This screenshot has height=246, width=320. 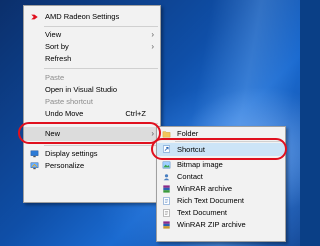 What do you see at coordinates (92, 114) in the screenshot?
I see `menu-item-undo-move: Undo Move Ctrl+Z` at bounding box center [92, 114].